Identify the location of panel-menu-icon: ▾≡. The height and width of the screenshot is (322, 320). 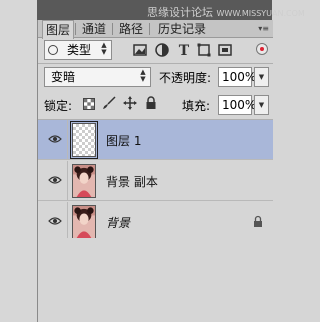
(263, 29).